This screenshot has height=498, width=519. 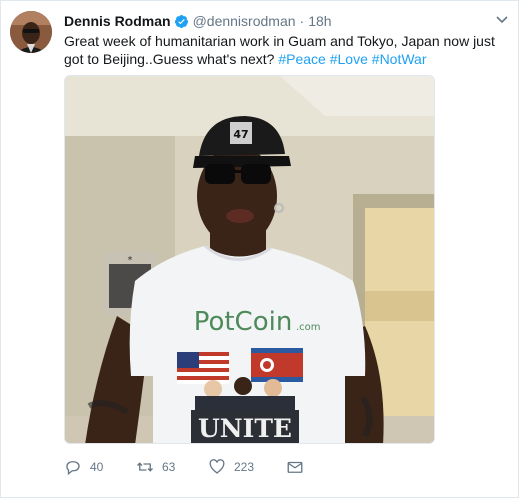 What do you see at coordinates (181, 21) in the screenshot?
I see `verified-badge-icon` at bounding box center [181, 21].